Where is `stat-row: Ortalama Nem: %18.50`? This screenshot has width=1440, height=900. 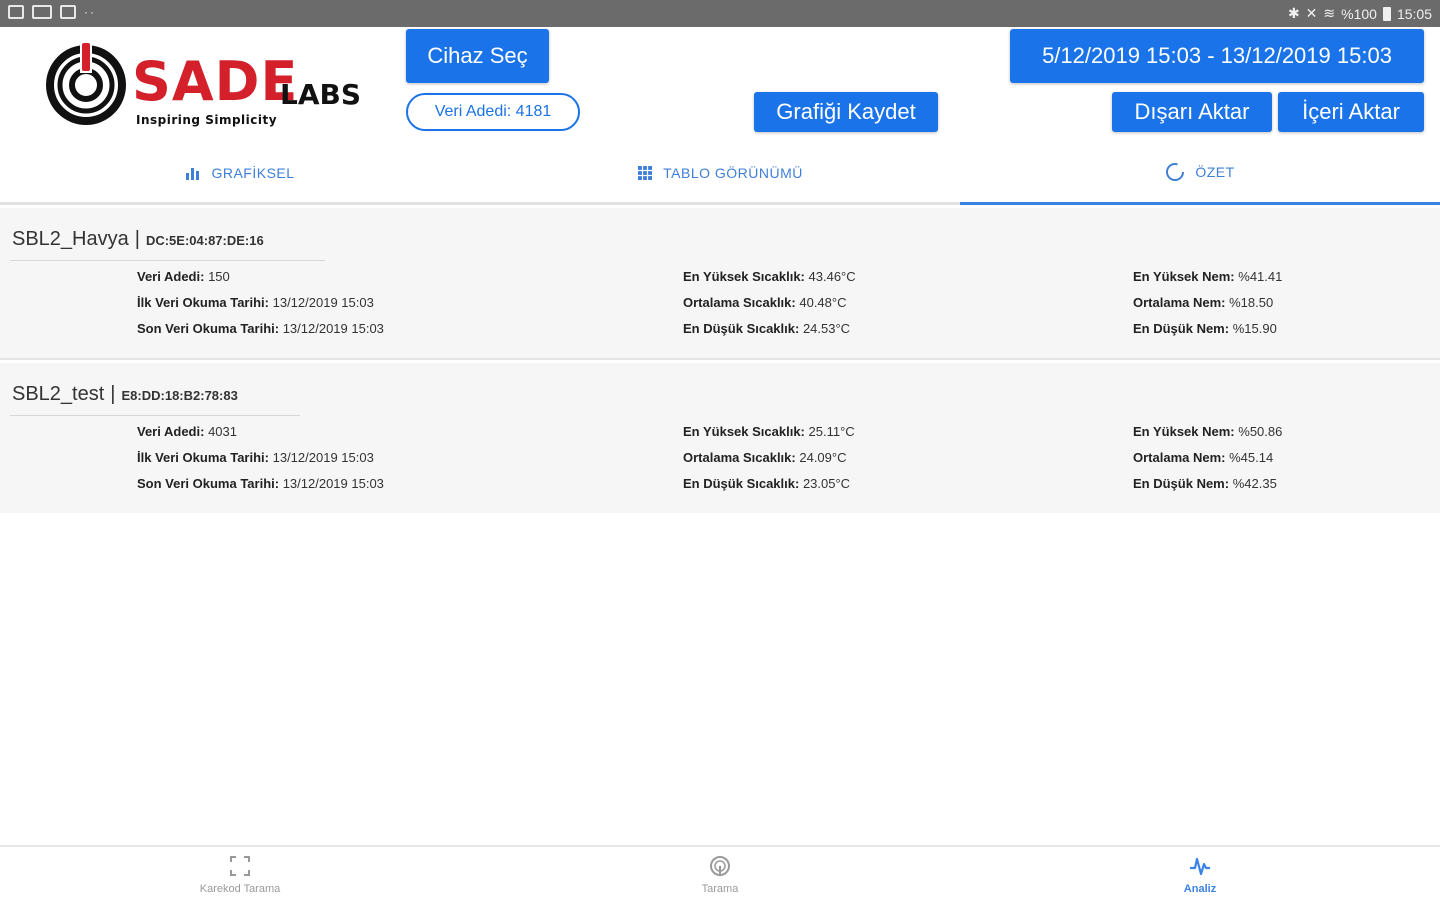
stat-row: Ortalama Nem: %18.50 is located at coordinates (1207, 303).